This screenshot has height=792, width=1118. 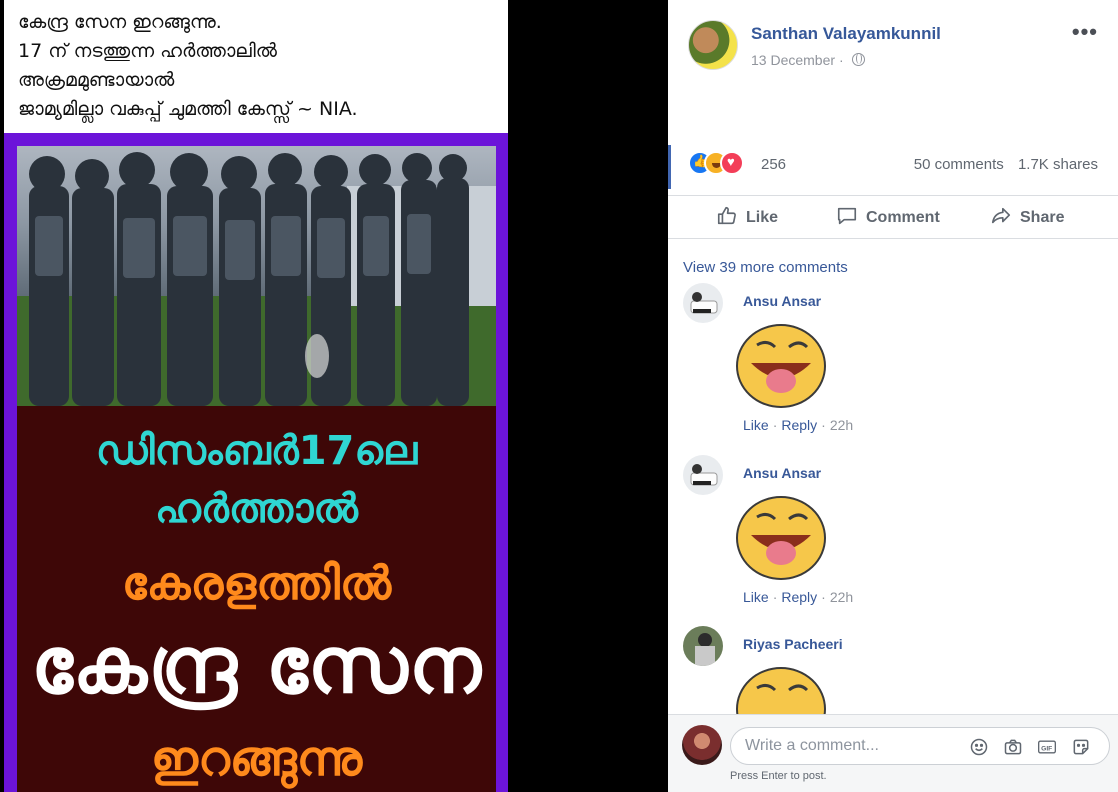 What do you see at coordinates (1042, 217) in the screenshot?
I see `share-label: Share` at bounding box center [1042, 217].